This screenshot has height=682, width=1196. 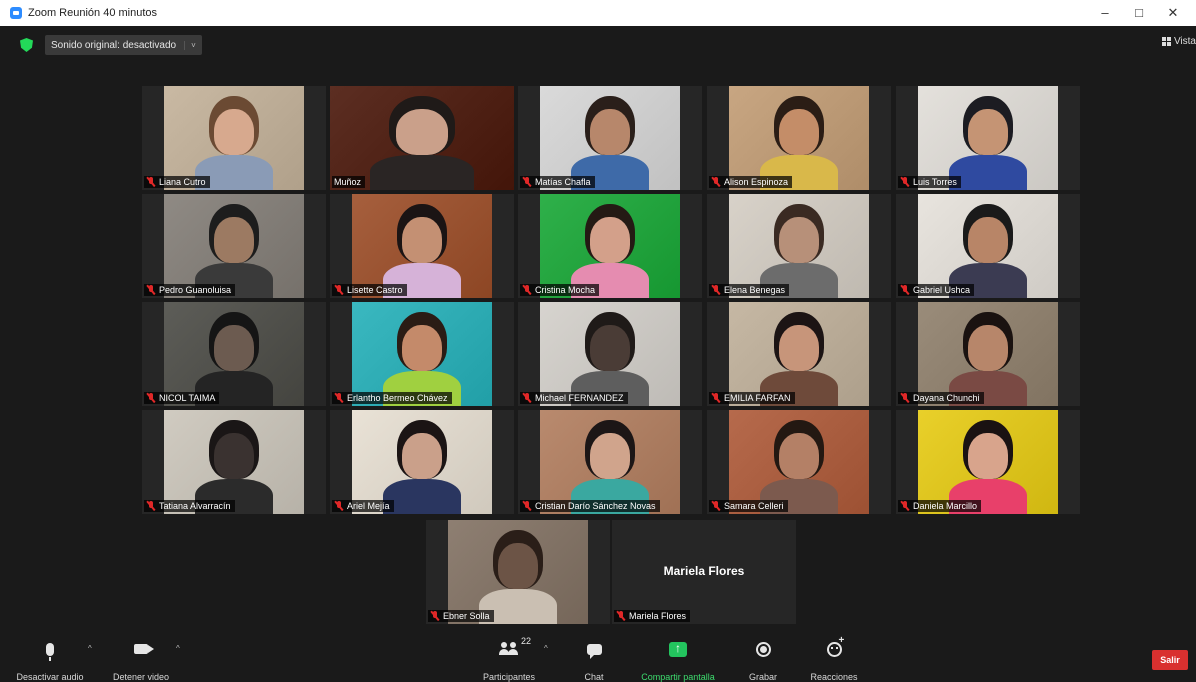 What do you see at coordinates (755, 290) in the screenshot?
I see `participant-name: Elena Benegas` at bounding box center [755, 290].